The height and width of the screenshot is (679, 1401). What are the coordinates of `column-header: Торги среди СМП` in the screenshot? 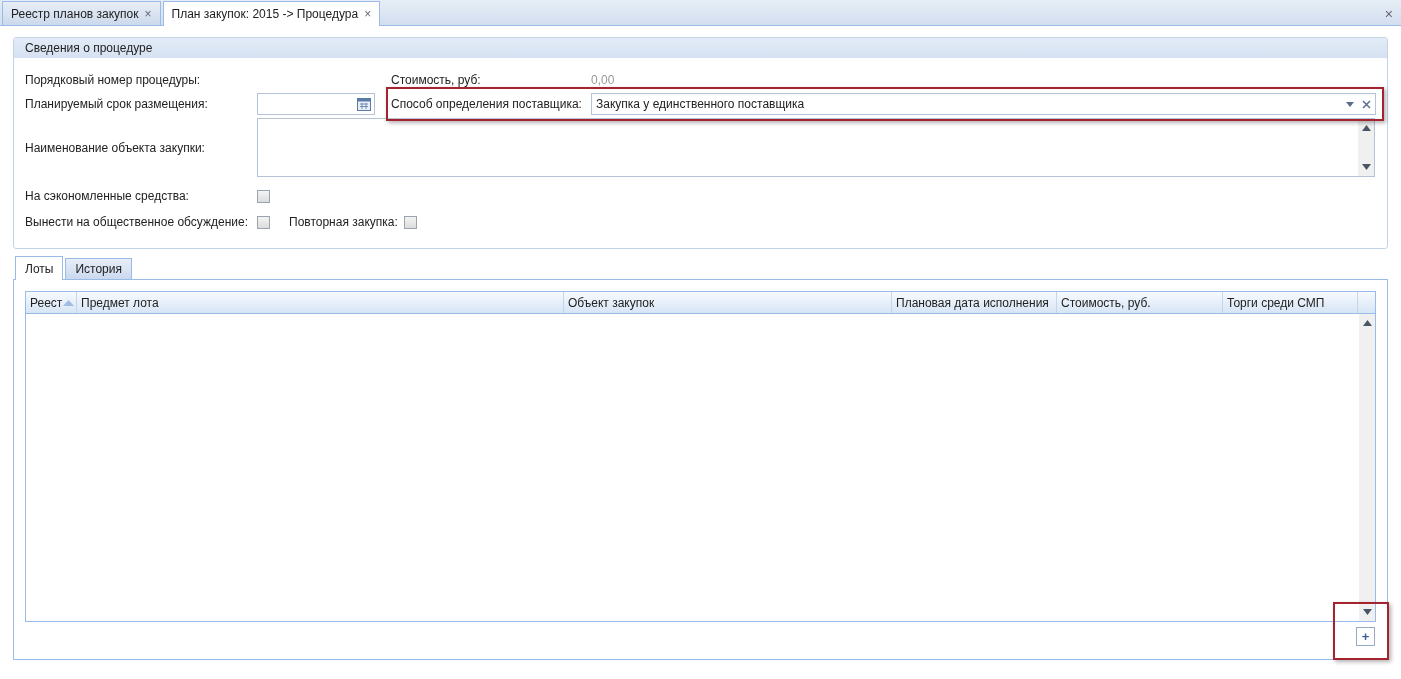 It's located at (1290, 302).